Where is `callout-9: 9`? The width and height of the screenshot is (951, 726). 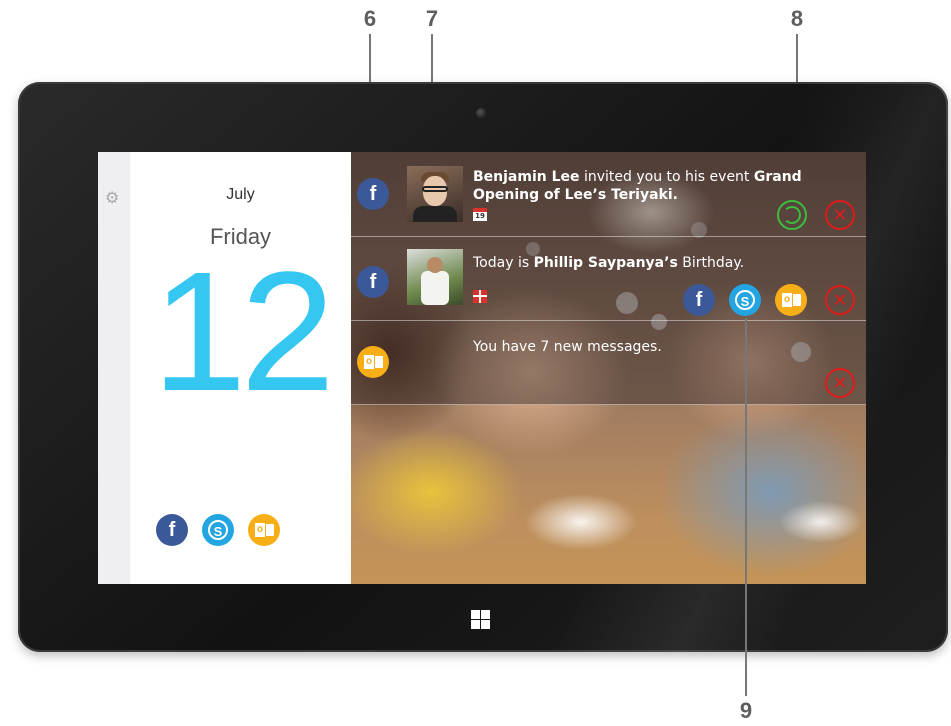
callout-9: 9 is located at coordinates (746, 710).